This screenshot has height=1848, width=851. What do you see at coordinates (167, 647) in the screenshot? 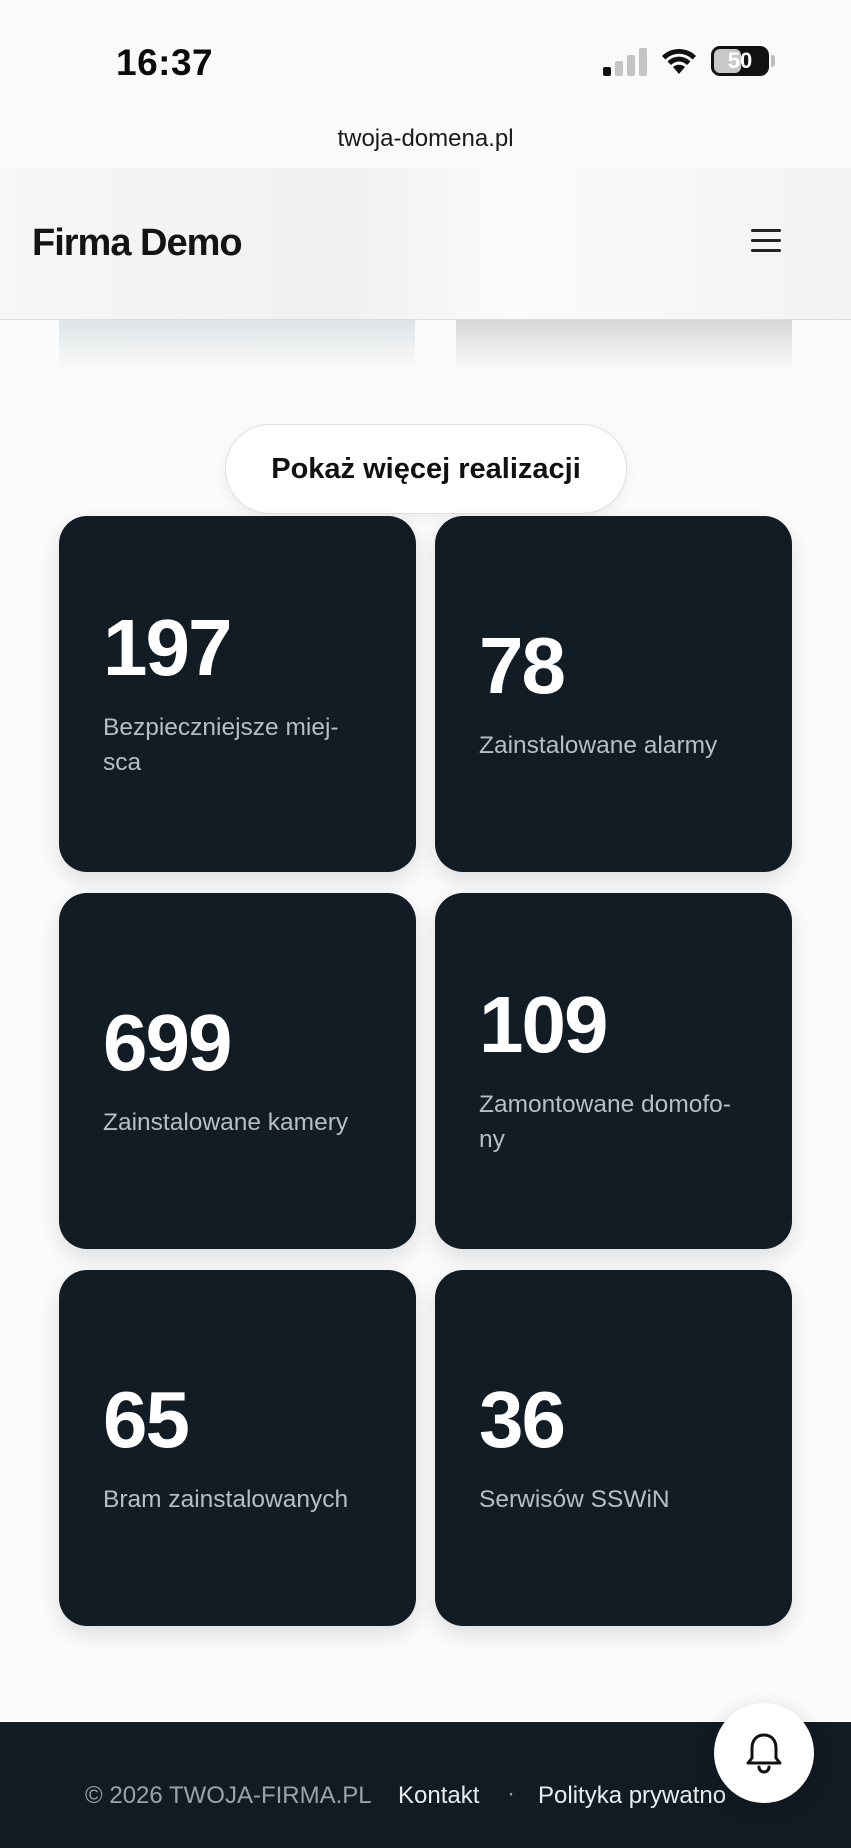
I see `stat-value: 197` at bounding box center [167, 647].